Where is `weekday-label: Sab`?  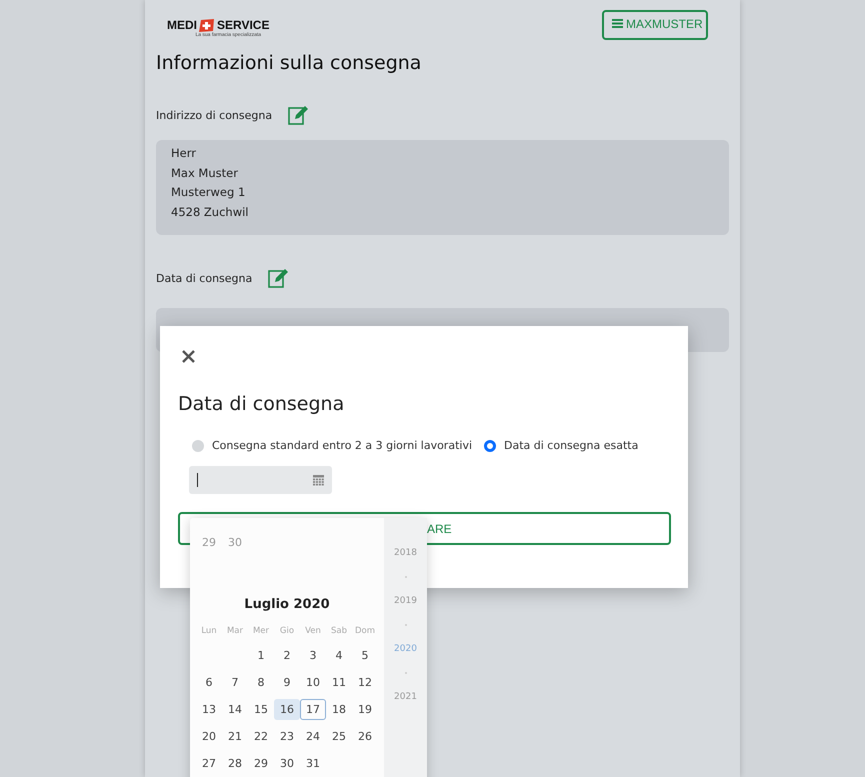 weekday-label: Sab is located at coordinates (339, 631).